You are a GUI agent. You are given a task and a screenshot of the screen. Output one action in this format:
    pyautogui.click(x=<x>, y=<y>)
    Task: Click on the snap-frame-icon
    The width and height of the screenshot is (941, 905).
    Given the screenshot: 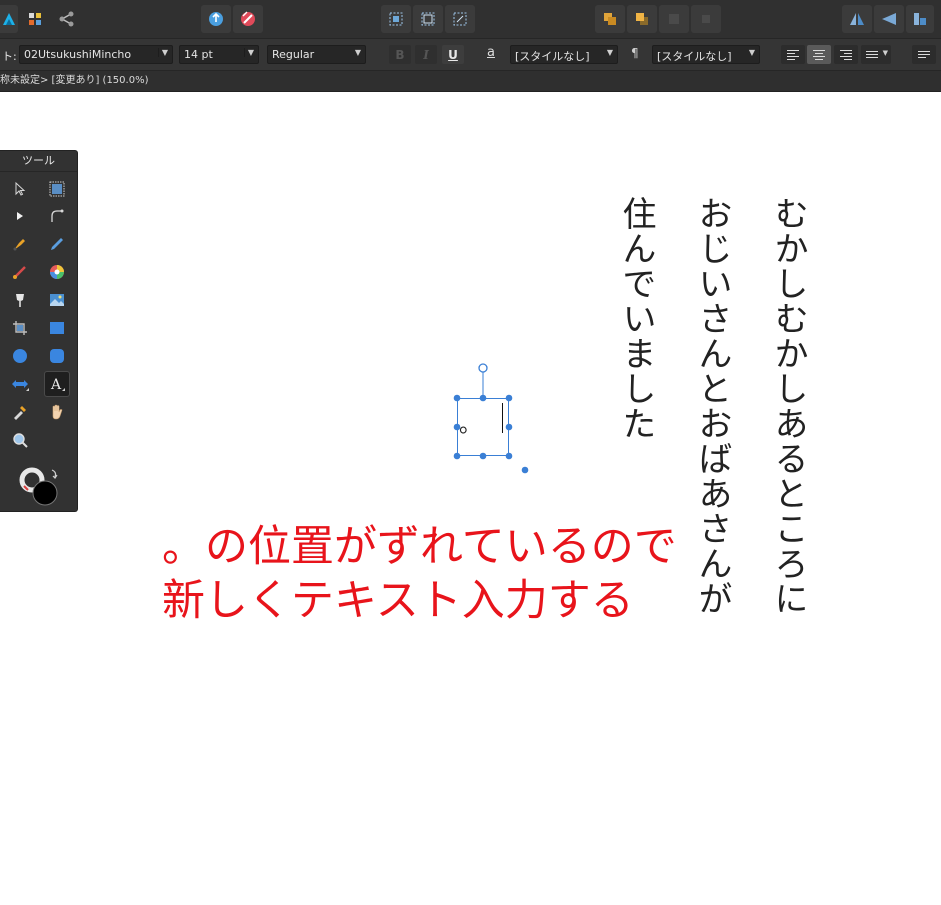 What is the action you would take?
    pyautogui.click(x=428, y=19)
    